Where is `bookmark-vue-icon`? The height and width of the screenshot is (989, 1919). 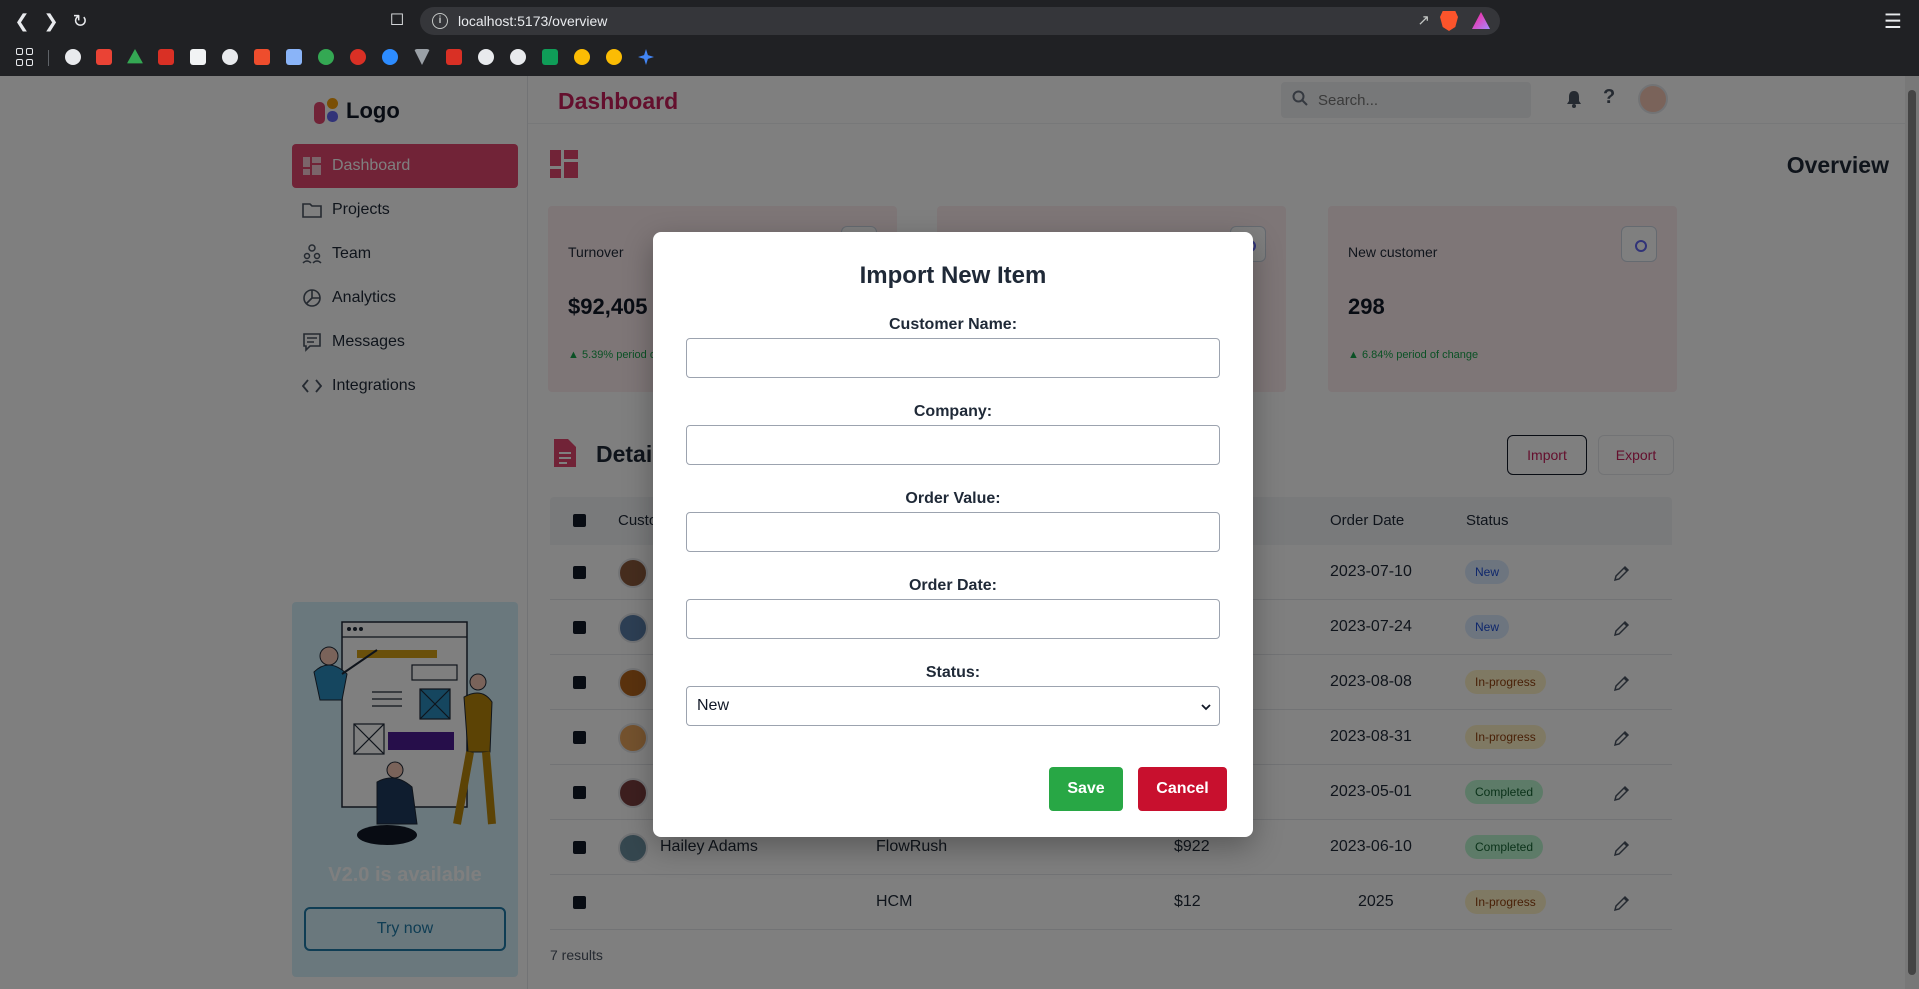
bookmark-vue-icon is located at coordinates (422, 57).